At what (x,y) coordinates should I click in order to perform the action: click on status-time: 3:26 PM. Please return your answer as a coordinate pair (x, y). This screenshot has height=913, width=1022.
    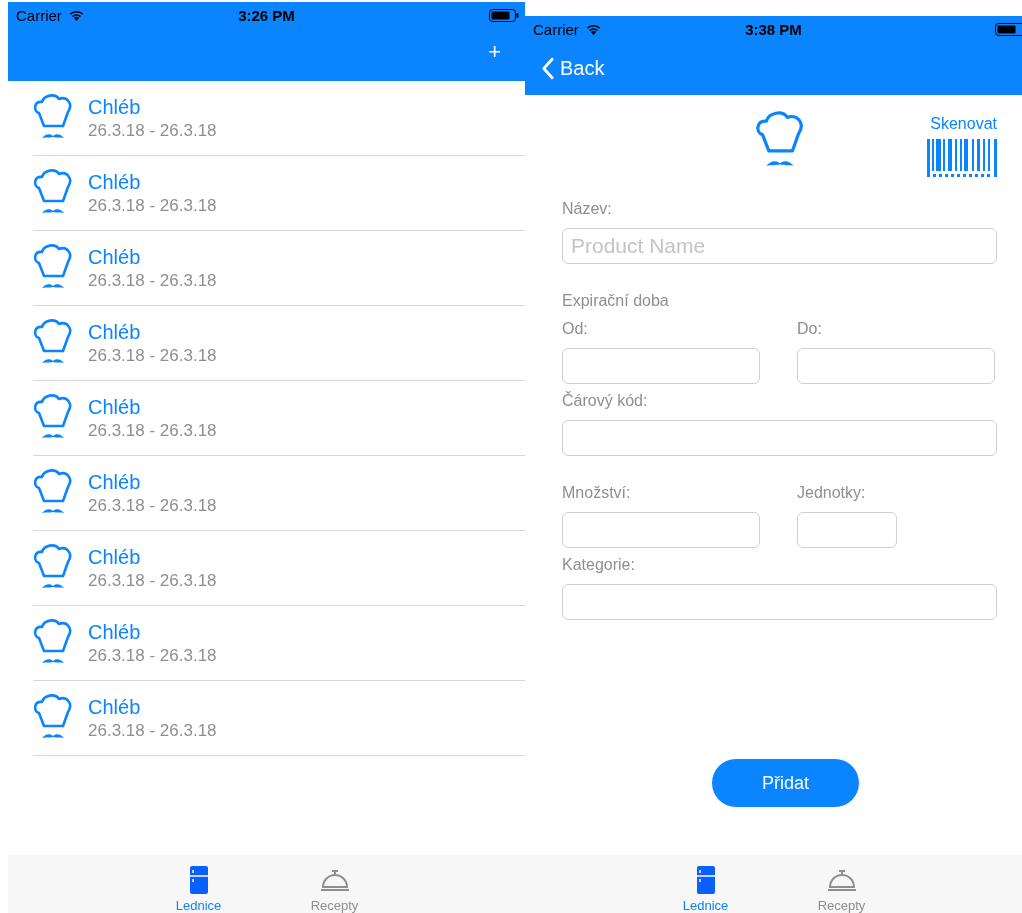
    Looking at the image, I should click on (266, 15).